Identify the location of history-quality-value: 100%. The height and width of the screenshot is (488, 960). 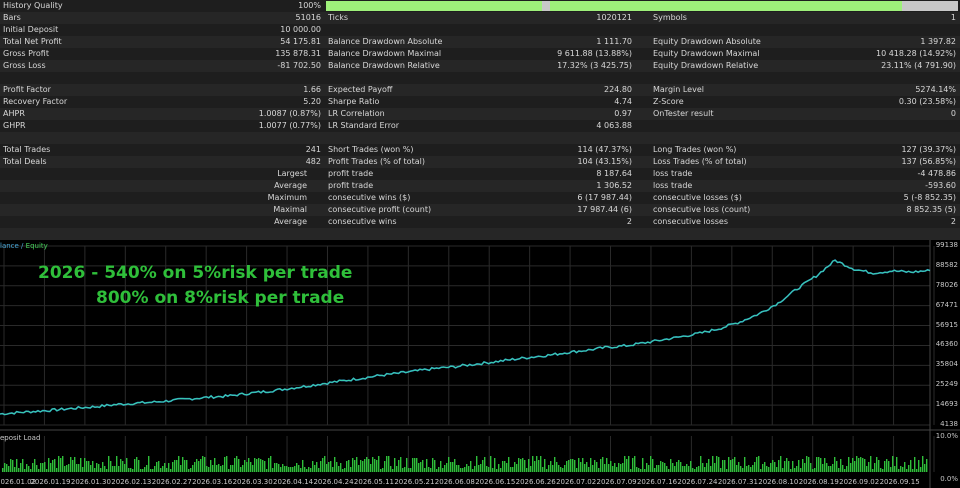
(309, 5).